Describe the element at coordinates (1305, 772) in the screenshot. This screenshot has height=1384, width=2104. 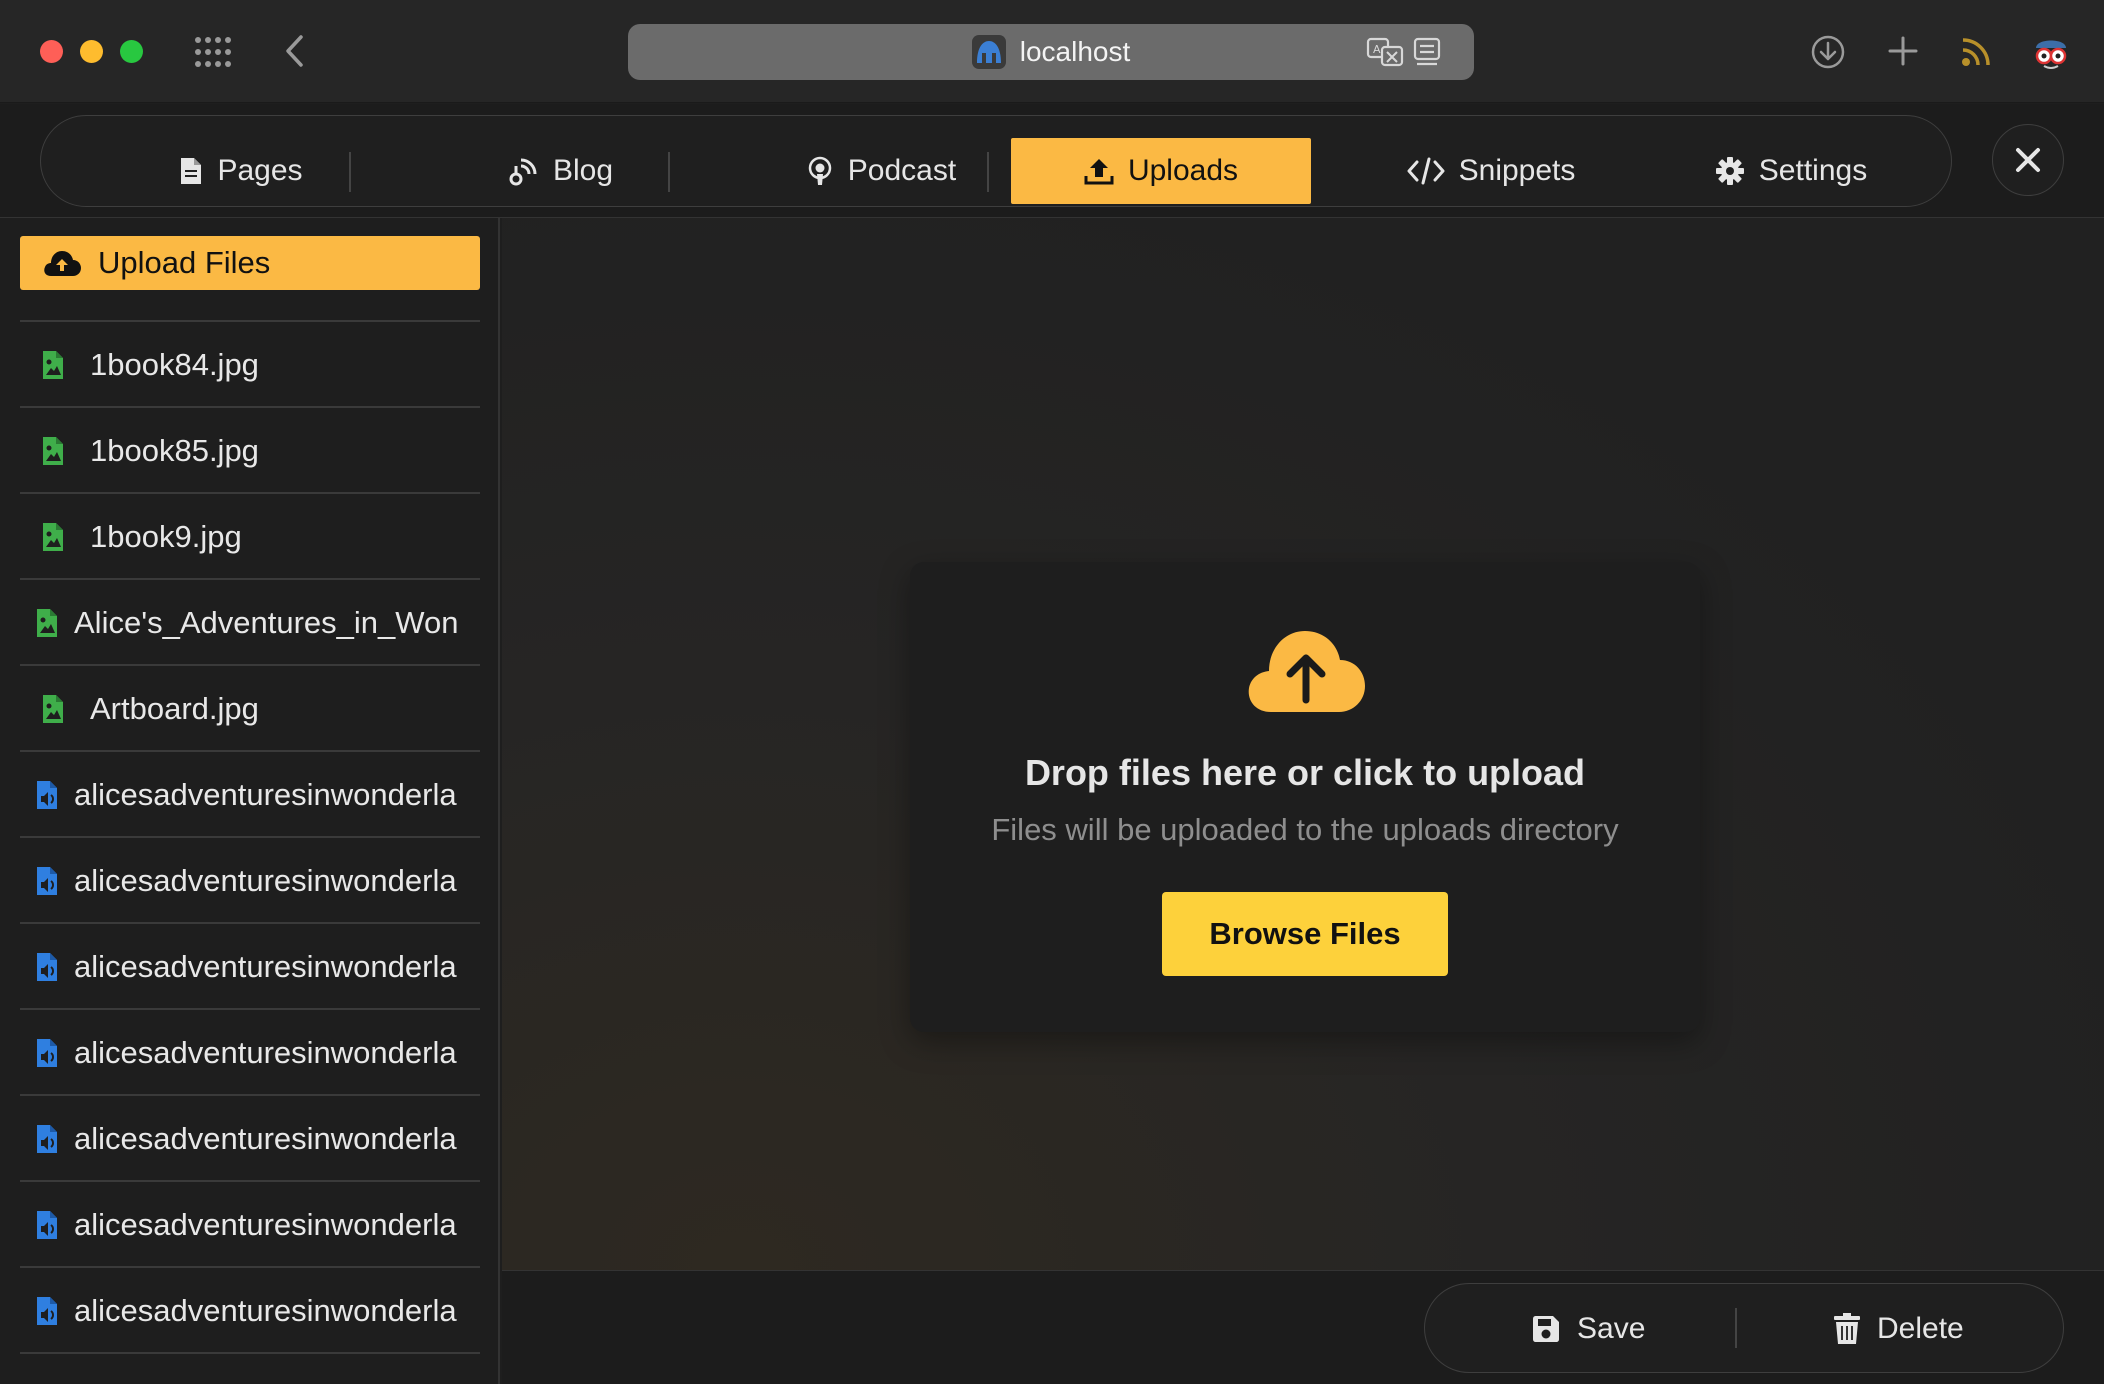
I see `dropzone-title: Drop files here or click to upload` at that location.